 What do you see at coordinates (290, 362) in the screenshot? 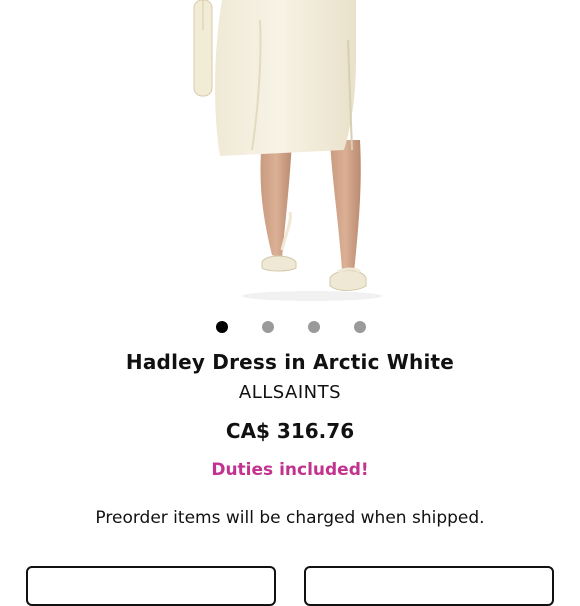
I see `product-title: Hadley Dress in Arctic White` at bounding box center [290, 362].